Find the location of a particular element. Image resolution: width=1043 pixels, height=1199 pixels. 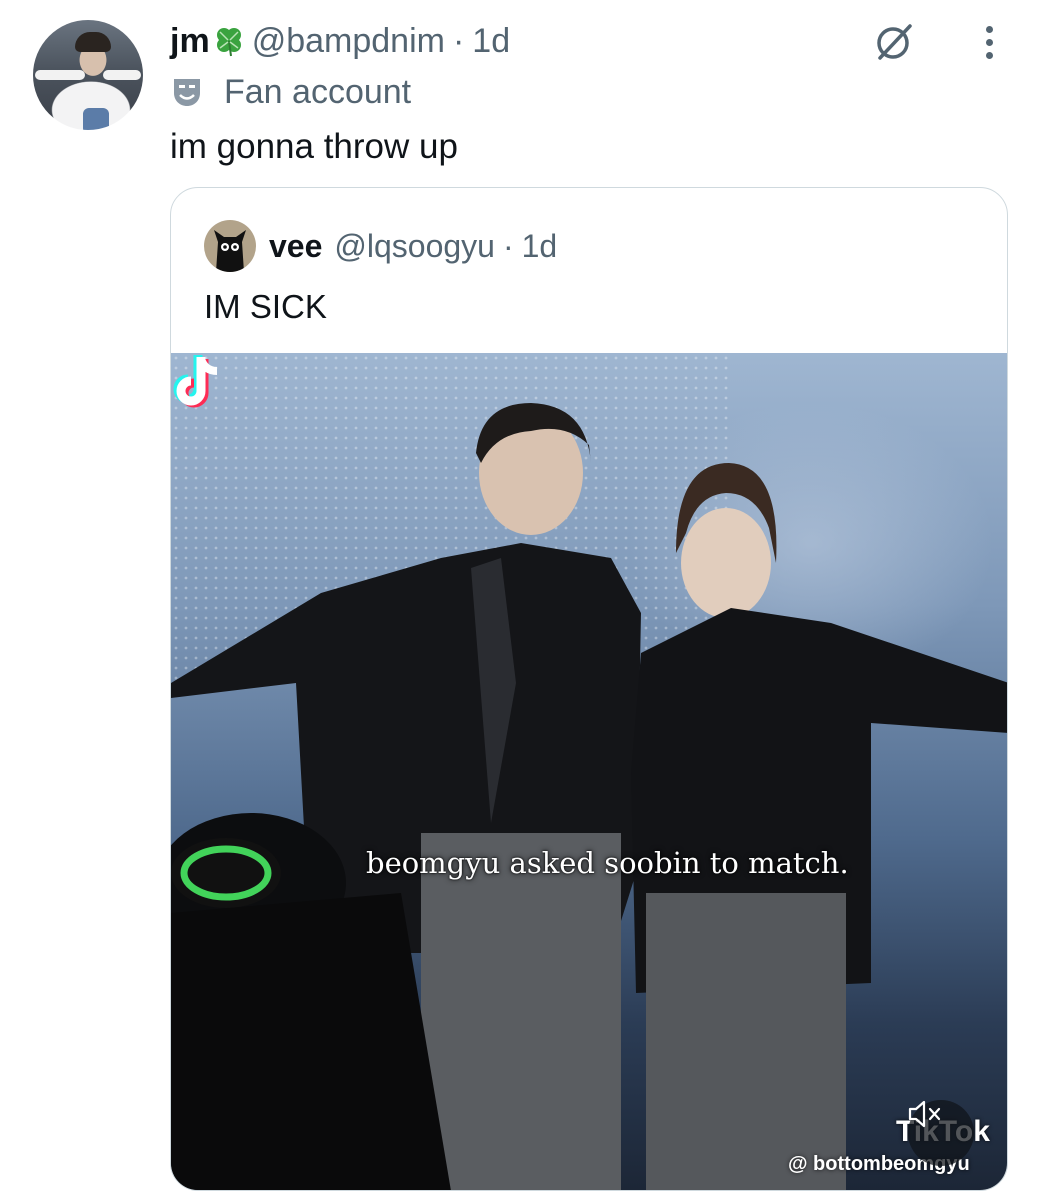

video-caption: beomgyu asked soobin to match. is located at coordinates (607, 863).